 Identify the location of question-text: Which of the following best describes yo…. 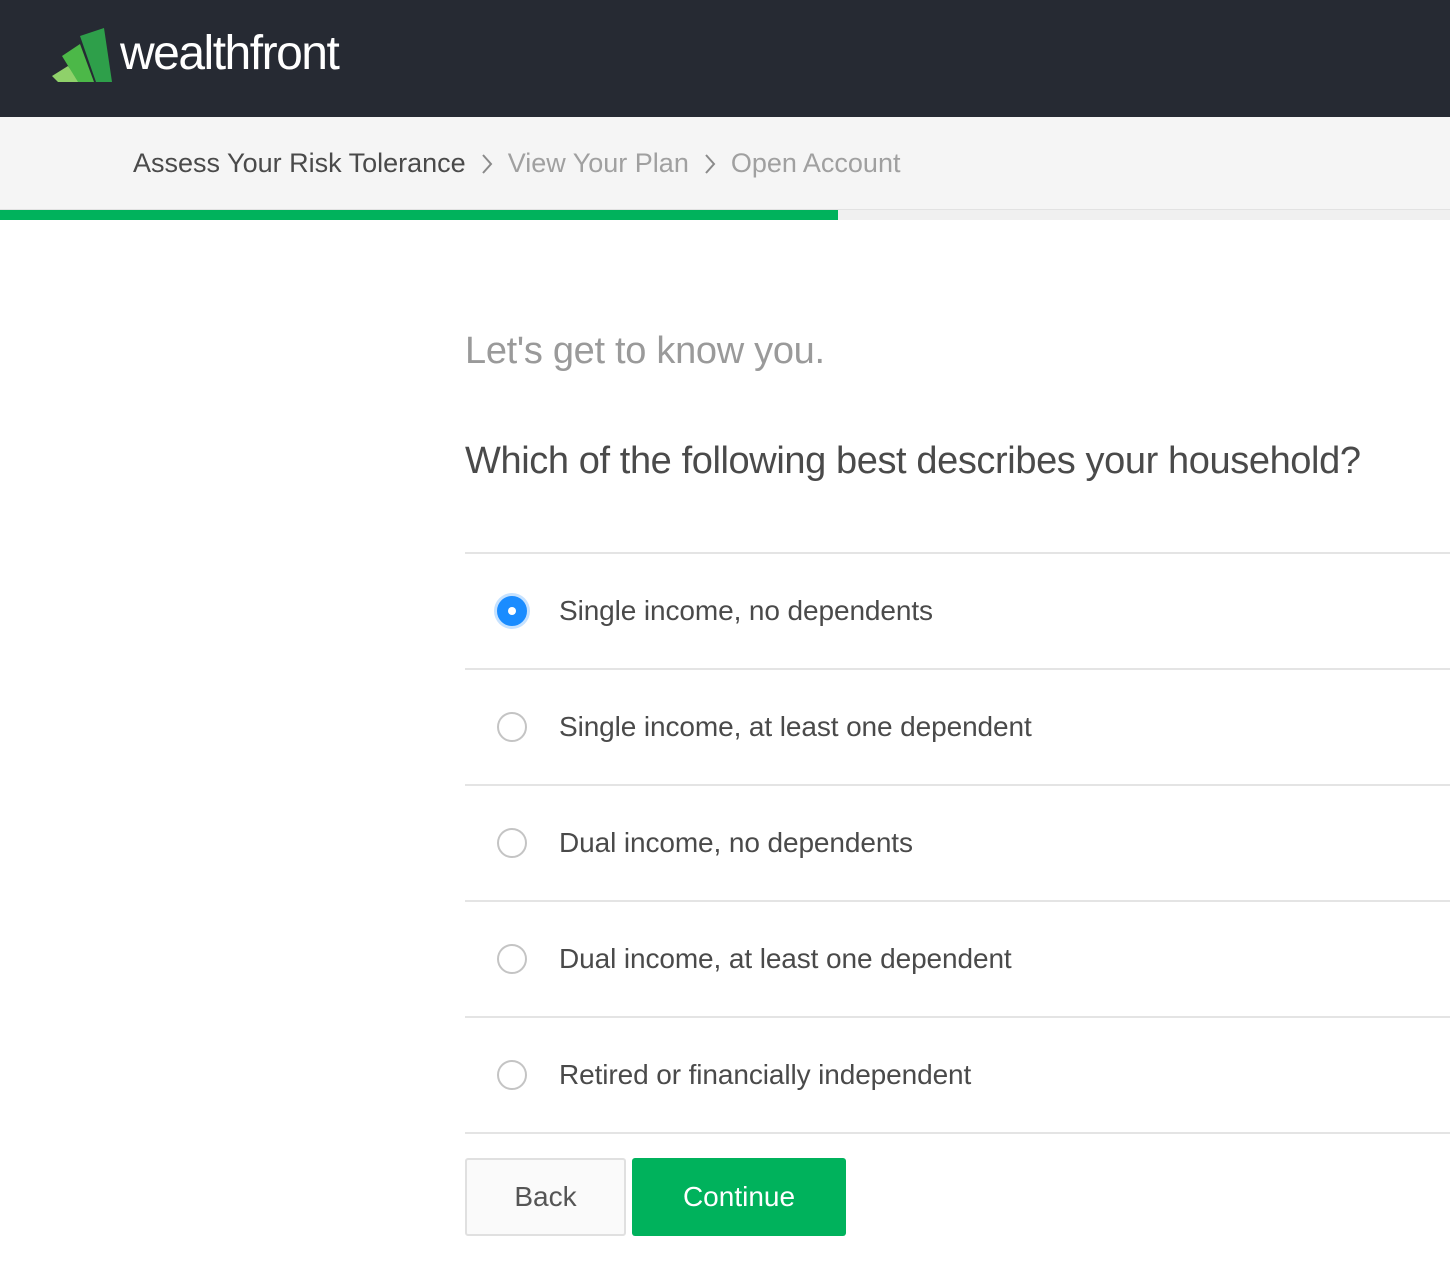
(913, 461).